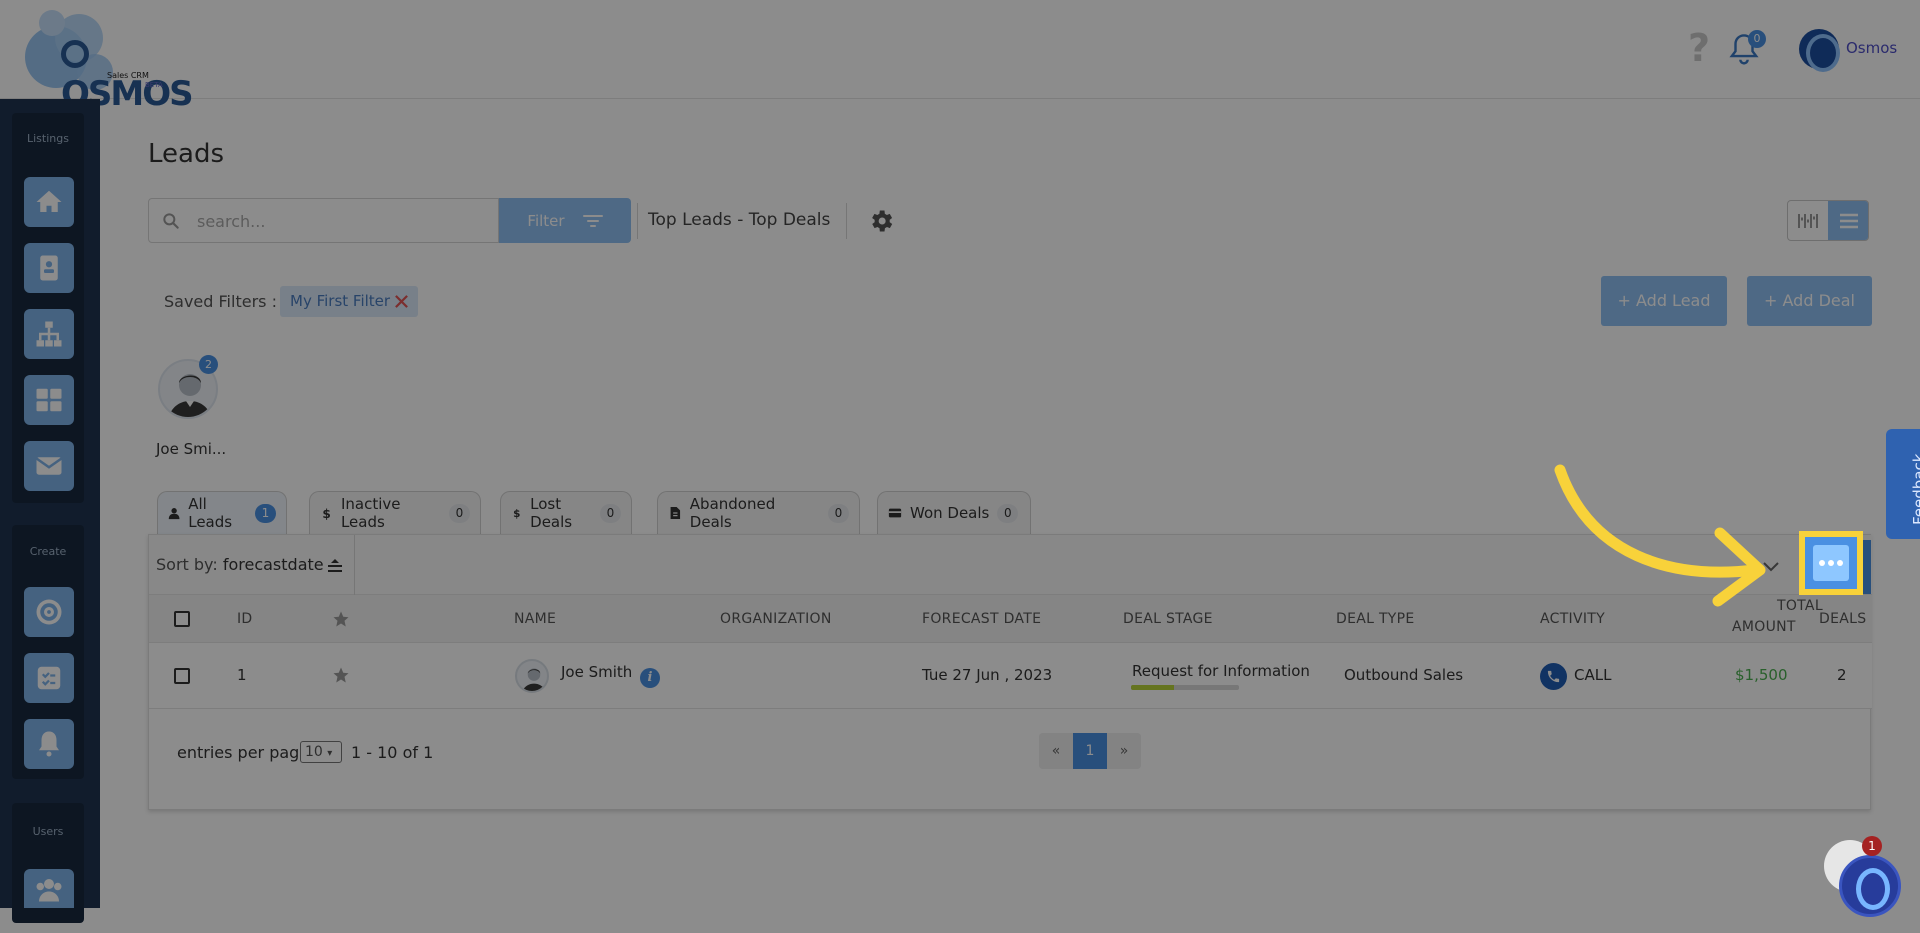 Image resolution: width=1920 pixels, height=933 pixels. I want to click on search-box, so click(323, 220).